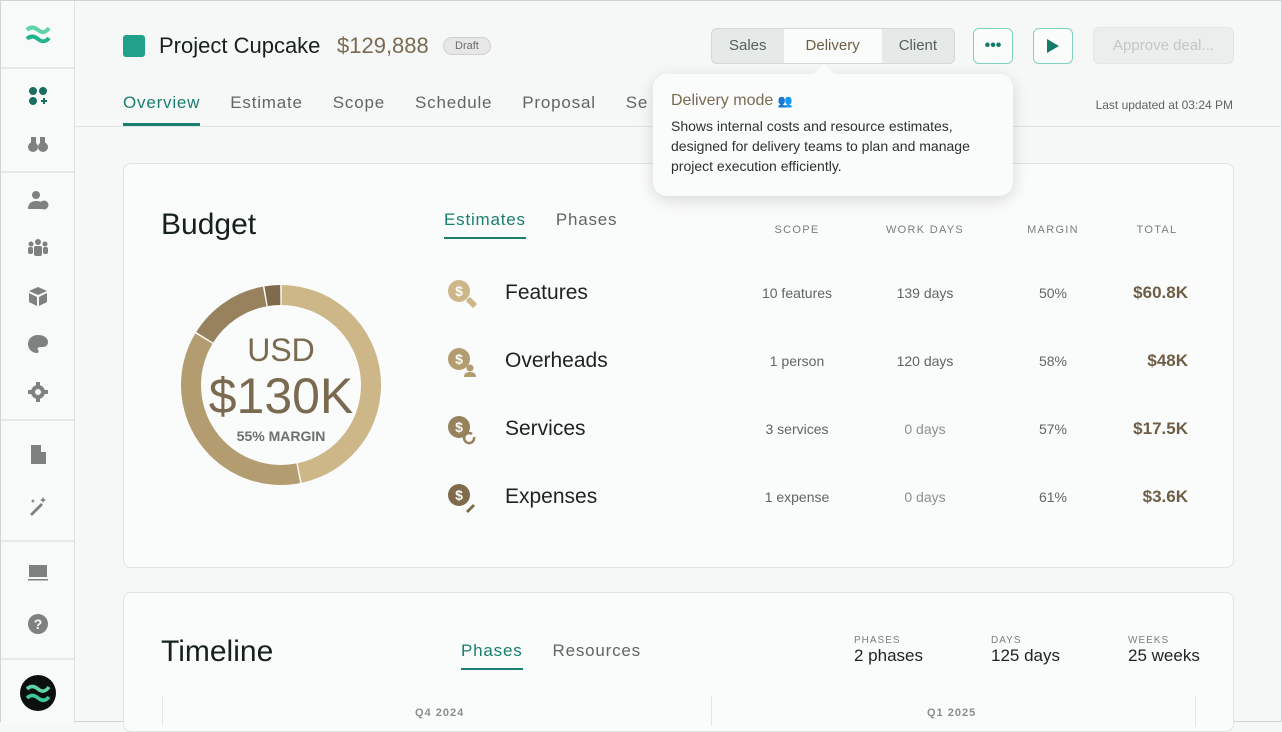 The height and width of the screenshot is (732, 1282). I want to click on row-total: $48K, so click(1167, 360).